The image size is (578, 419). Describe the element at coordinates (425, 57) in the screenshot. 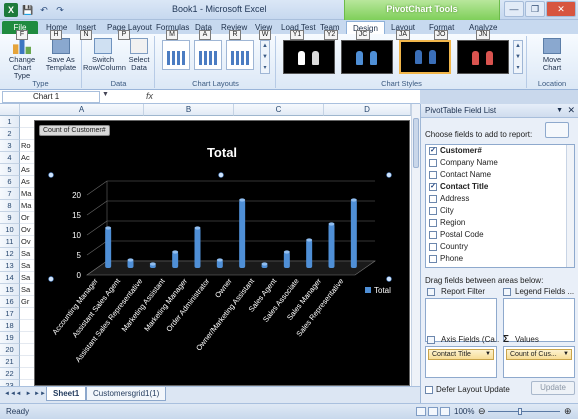

I see `chart-style-3-selected` at that location.